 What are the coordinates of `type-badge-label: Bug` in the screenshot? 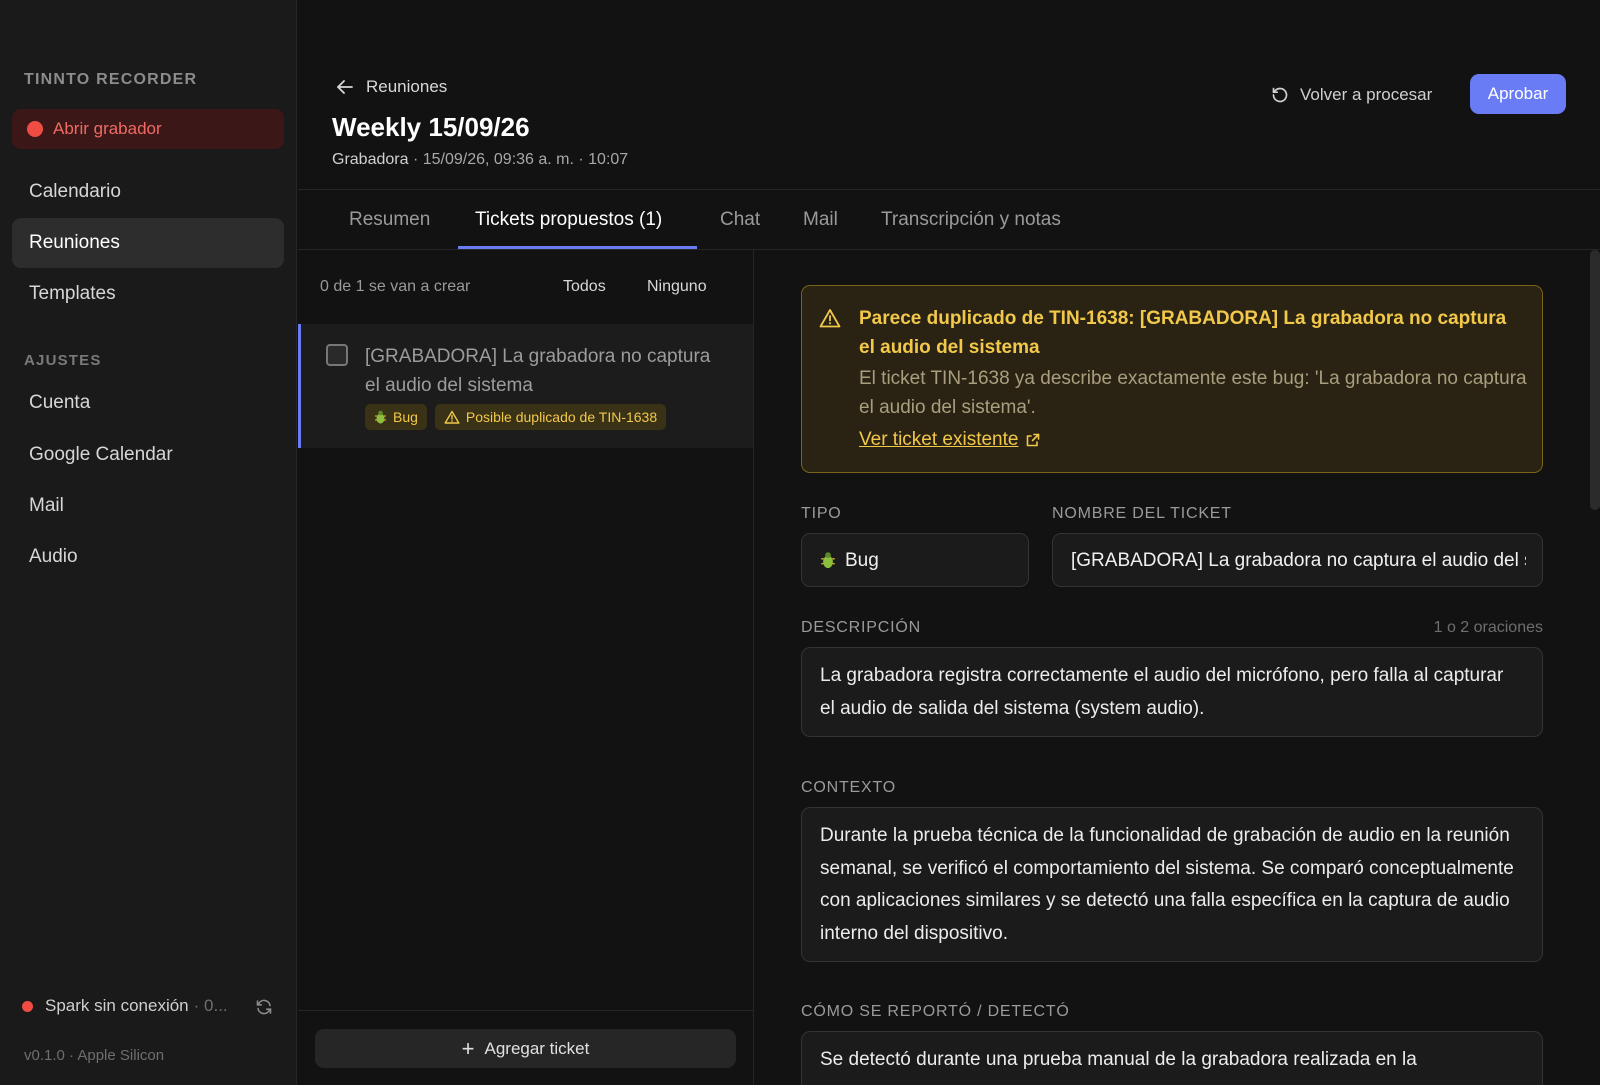 It's located at (405, 417).